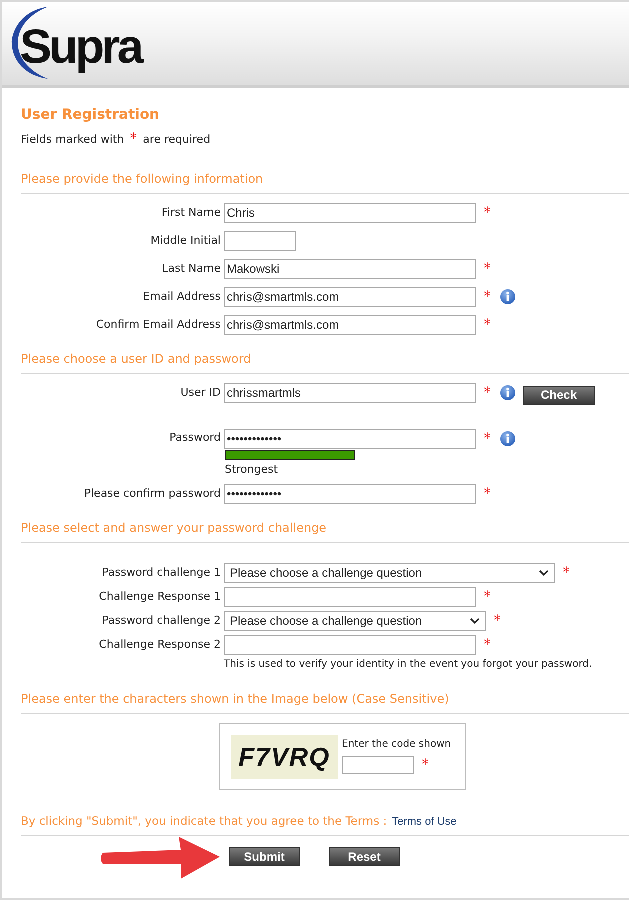 Image resolution: width=629 pixels, height=900 pixels. I want to click on section-heading: Please select and answer your password challenge, so click(325, 532).